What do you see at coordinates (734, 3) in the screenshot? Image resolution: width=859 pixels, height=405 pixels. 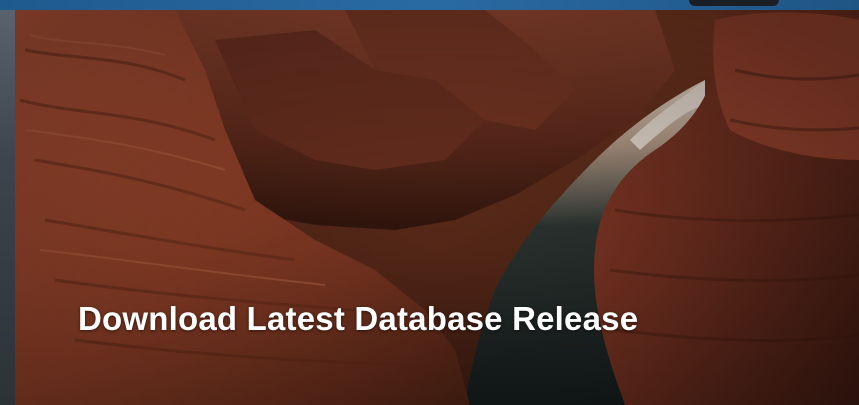 I see `window-top-shadow` at bounding box center [734, 3].